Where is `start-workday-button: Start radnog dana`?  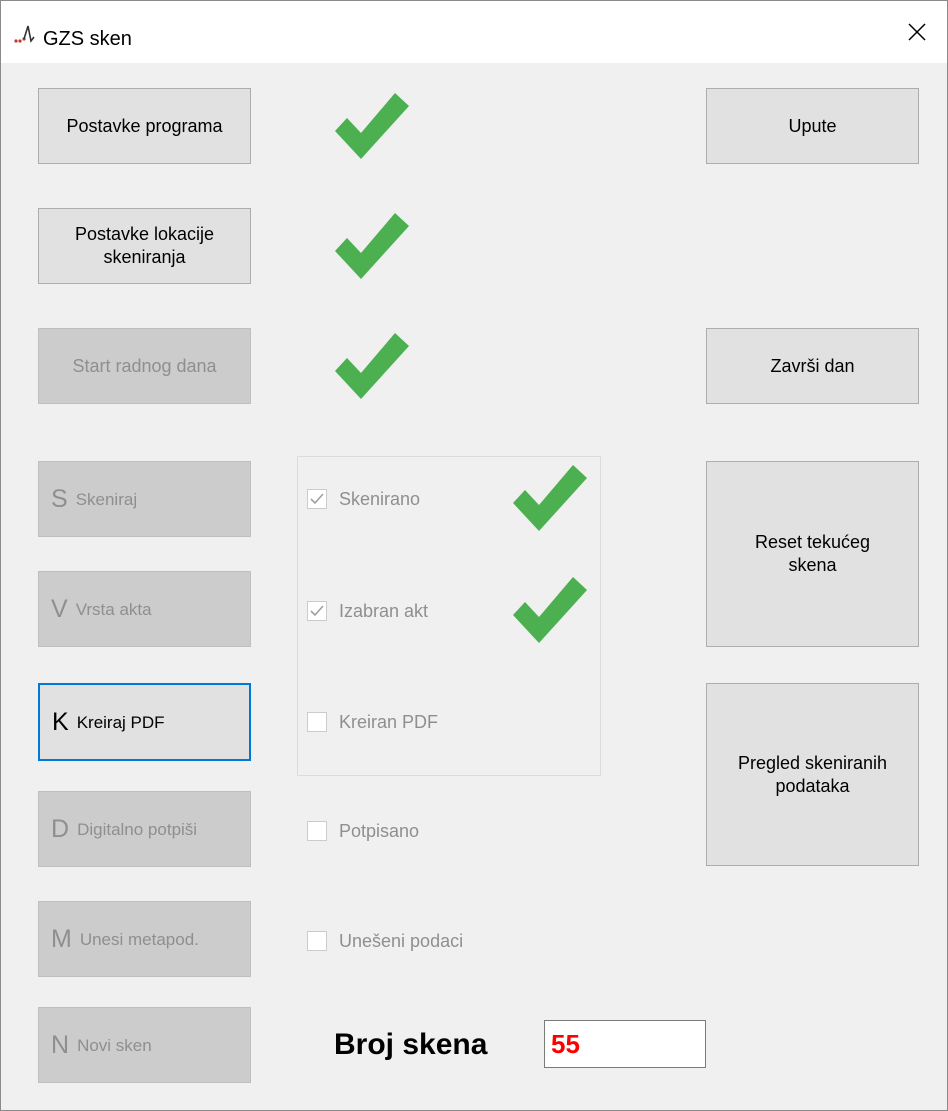
start-workday-button: Start radnog dana is located at coordinates (144, 366).